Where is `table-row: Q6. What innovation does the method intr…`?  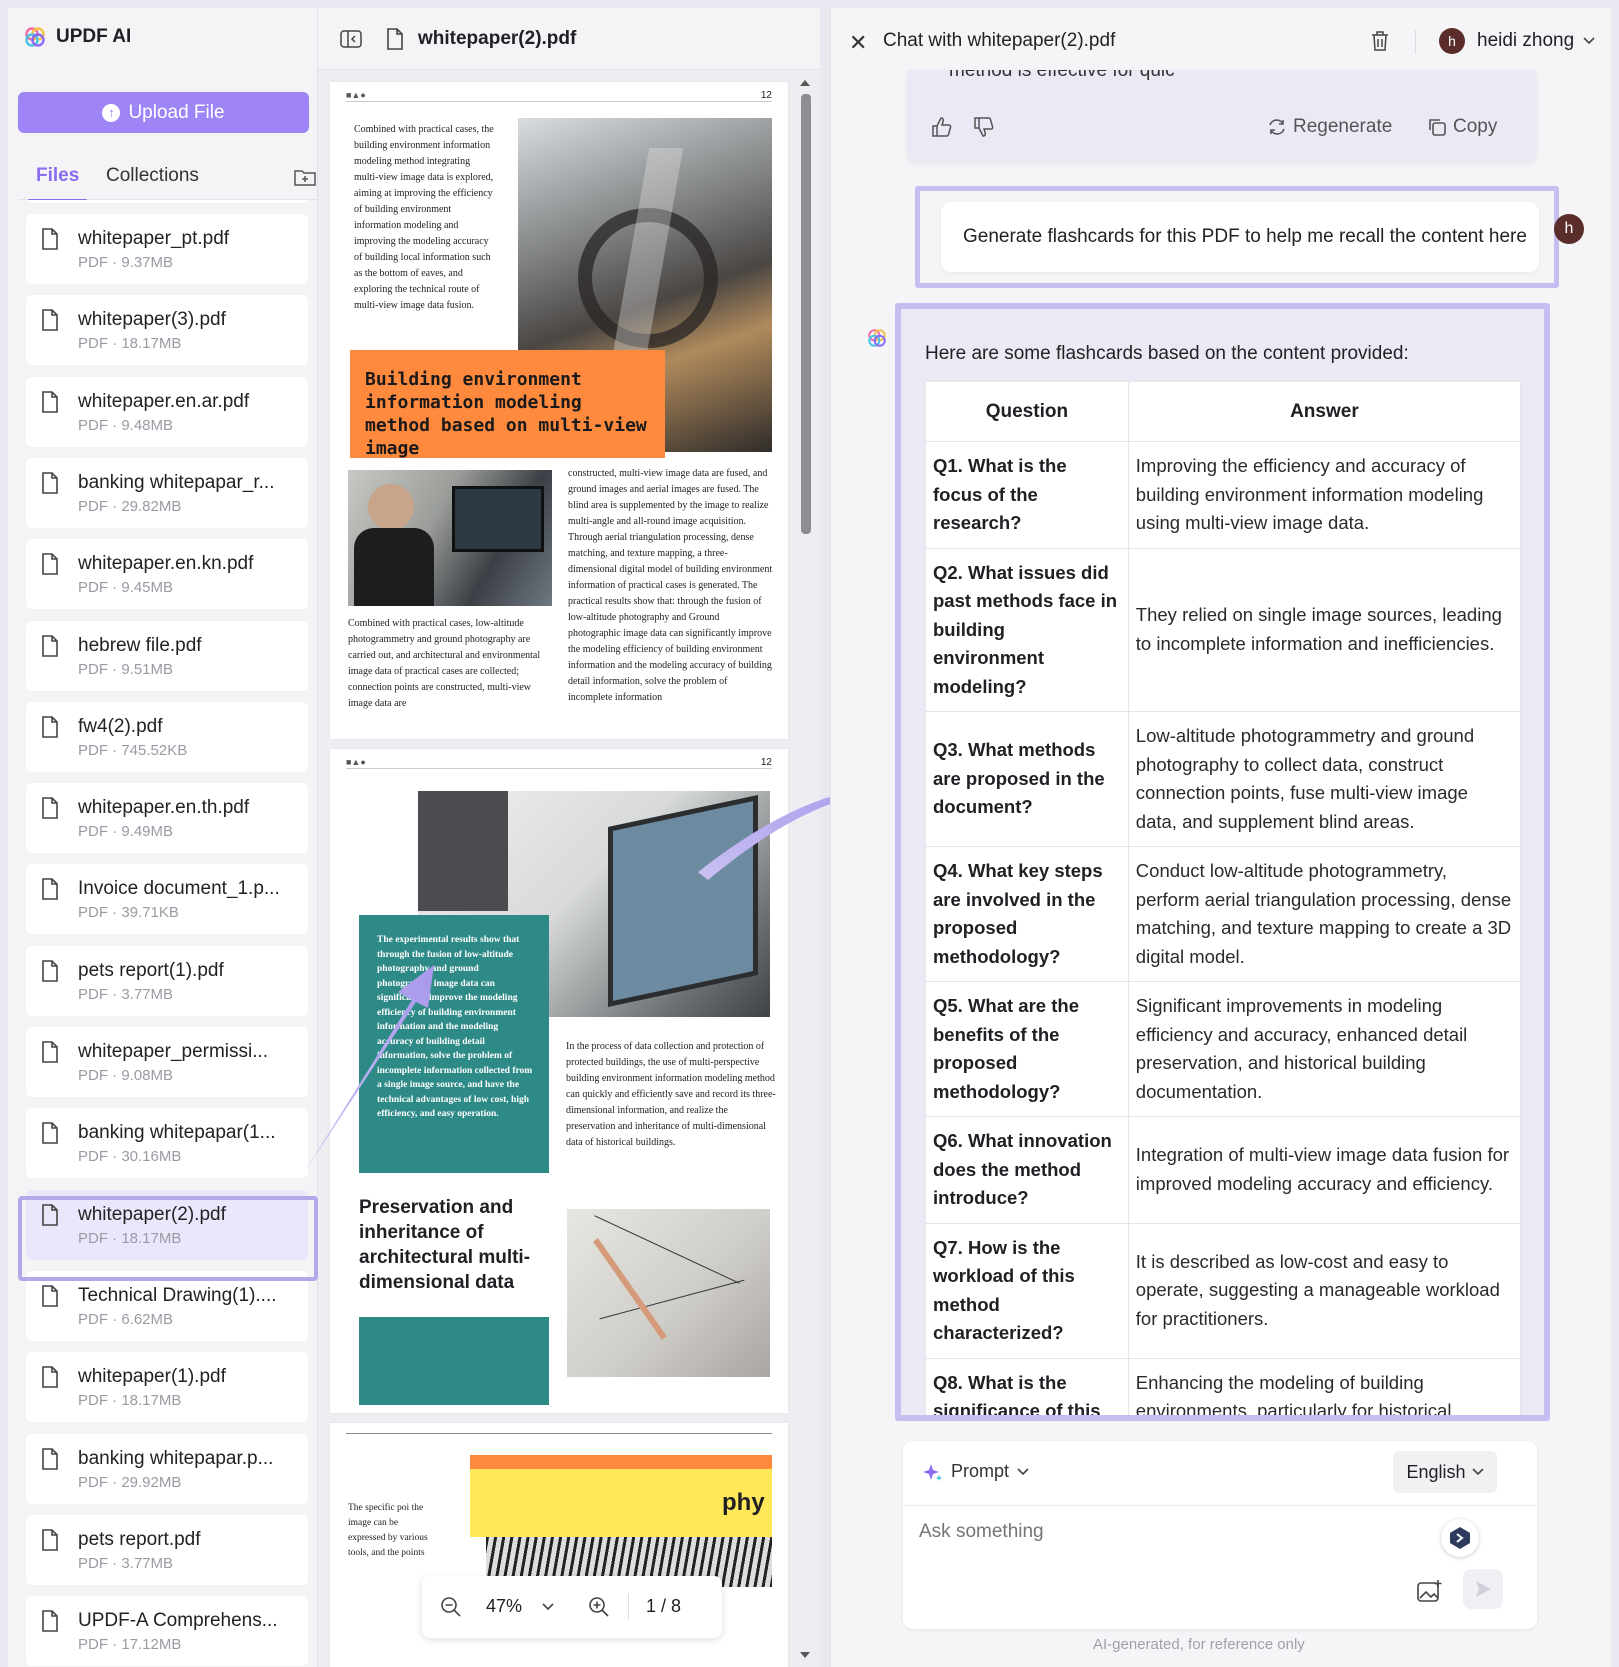 table-row: Q6. What innovation does the method intr… is located at coordinates (1223, 1170).